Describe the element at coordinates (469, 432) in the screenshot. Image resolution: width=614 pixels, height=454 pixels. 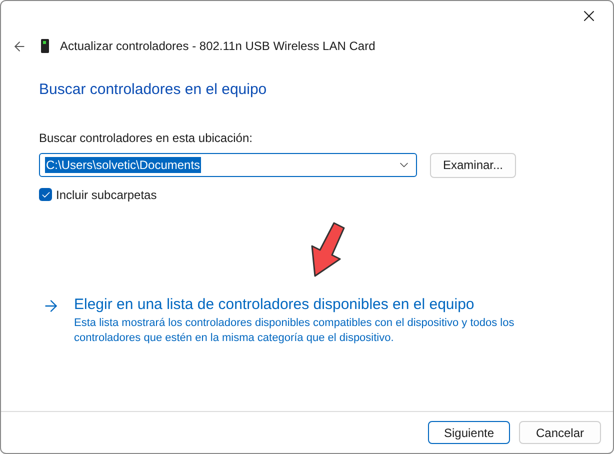
I see `dialog-button: Siguiente` at that location.